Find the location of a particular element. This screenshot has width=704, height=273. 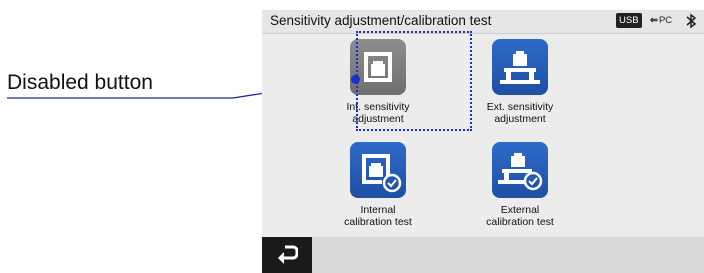

pc-connection-icon: ⇐PC is located at coordinates (661, 20).